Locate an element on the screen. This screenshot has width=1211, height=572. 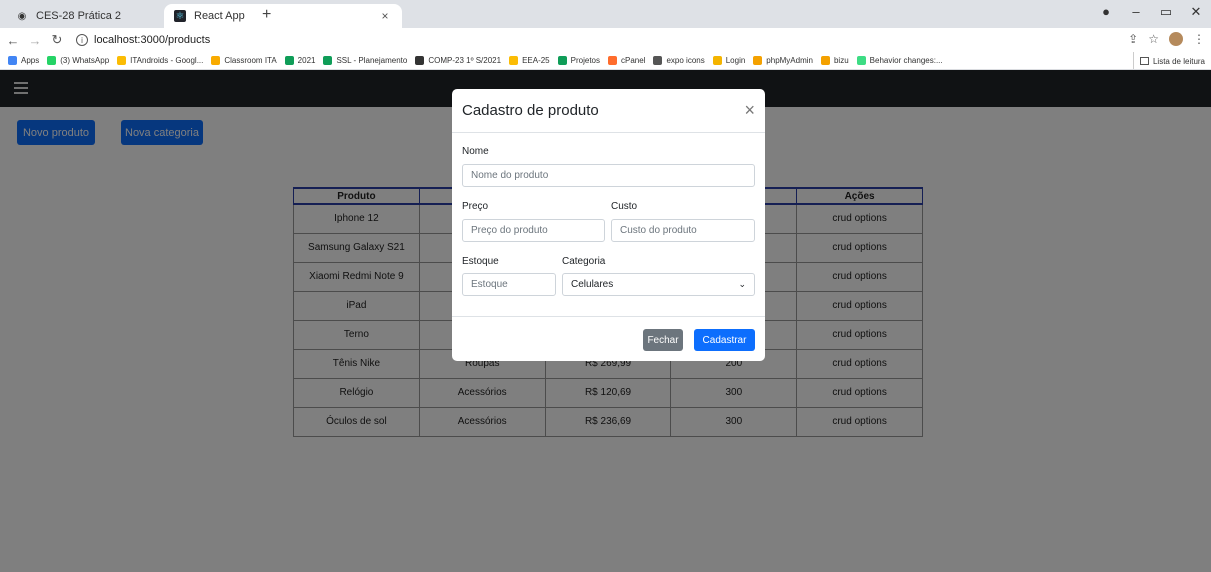
bookmark-label: bizu is located at coordinates (841, 60).